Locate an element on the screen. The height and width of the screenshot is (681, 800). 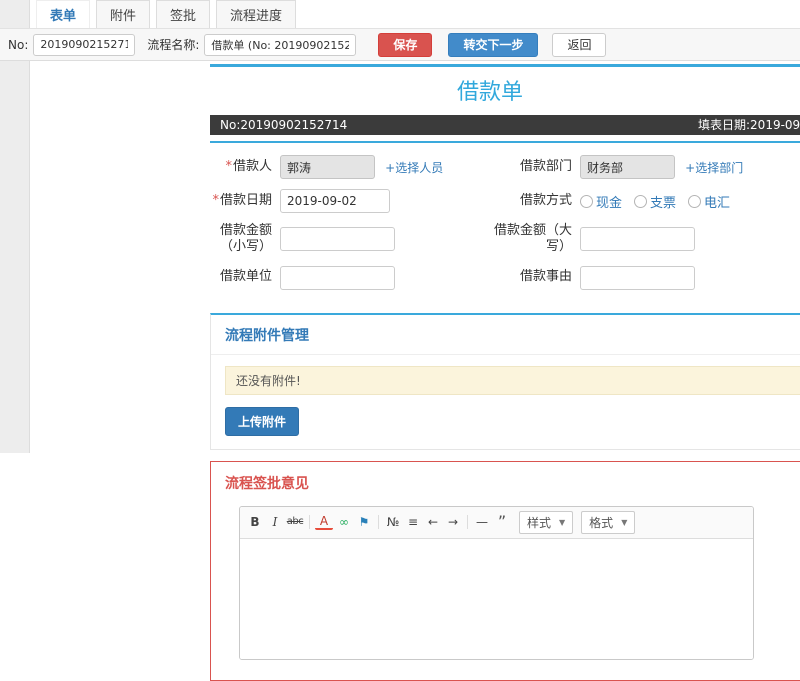
borrower-input is located at coordinates (327, 167).